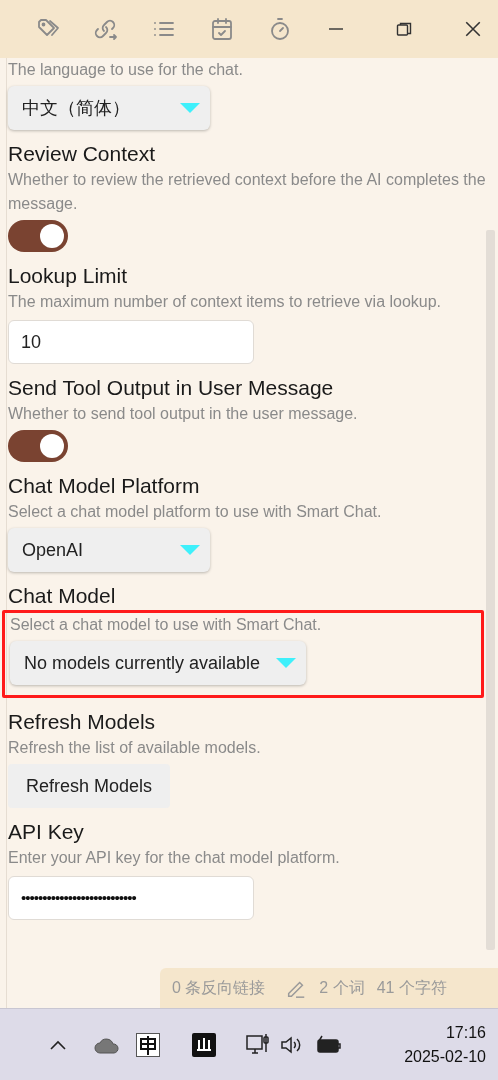 This screenshot has height=1080, width=498. What do you see at coordinates (131, 342) in the screenshot?
I see `input-field: 10` at bounding box center [131, 342].